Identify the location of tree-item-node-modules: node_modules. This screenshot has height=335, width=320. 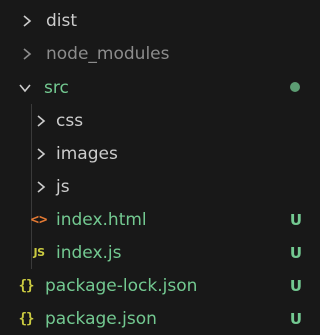
(155, 53).